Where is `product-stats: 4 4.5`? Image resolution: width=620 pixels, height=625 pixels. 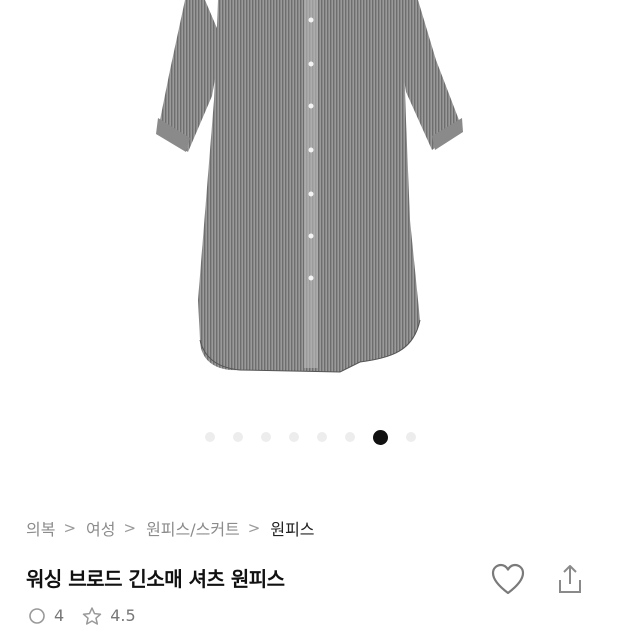
product-stats: 4 4.5 is located at coordinates (87, 615).